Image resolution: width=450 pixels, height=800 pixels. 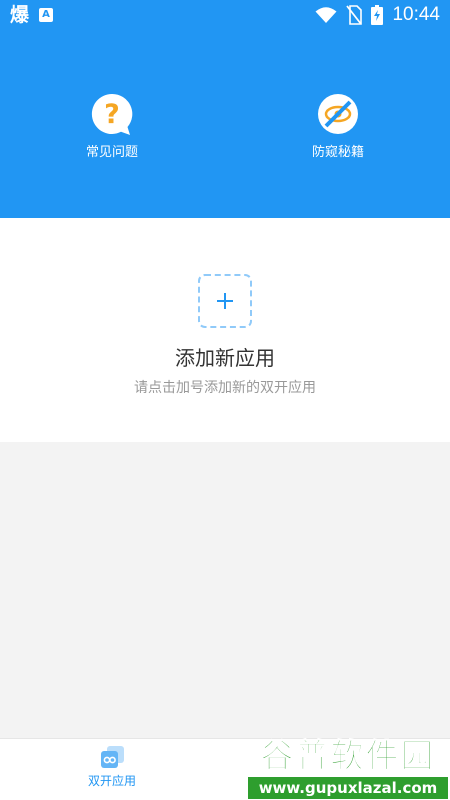 I want to click on empty-state-title: 添加新应用, so click(x=225, y=358).